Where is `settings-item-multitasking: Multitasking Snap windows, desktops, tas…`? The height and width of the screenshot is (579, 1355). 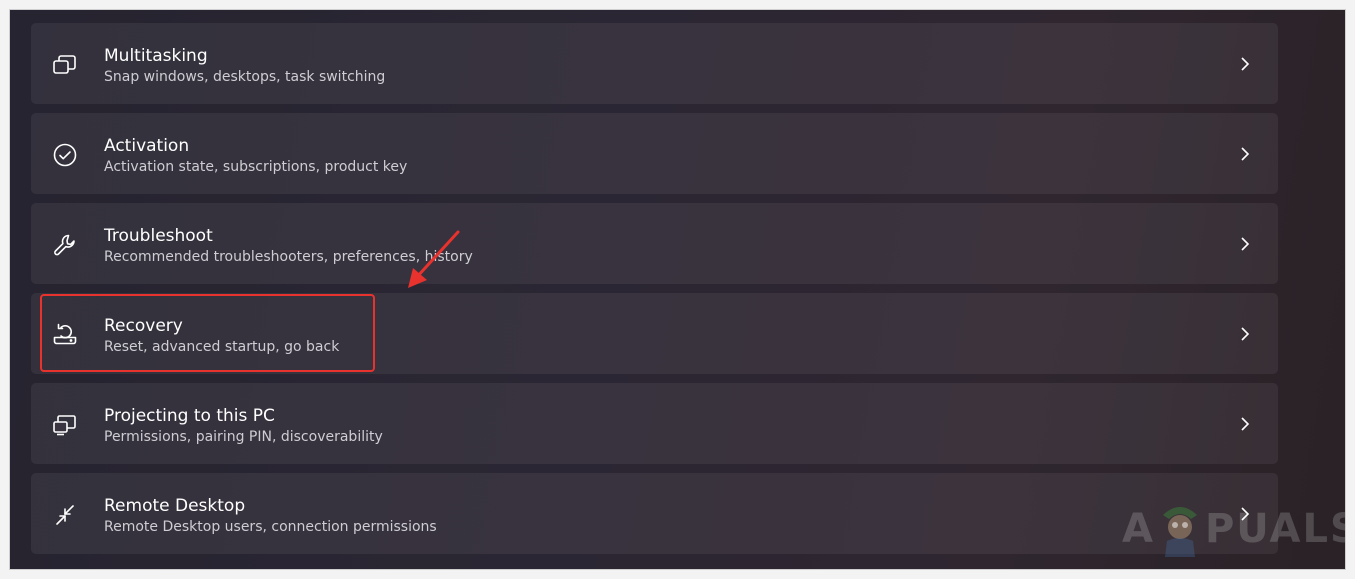 settings-item-multitasking: Multitasking Snap windows, desktops, tas… is located at coordinates (654, 63).